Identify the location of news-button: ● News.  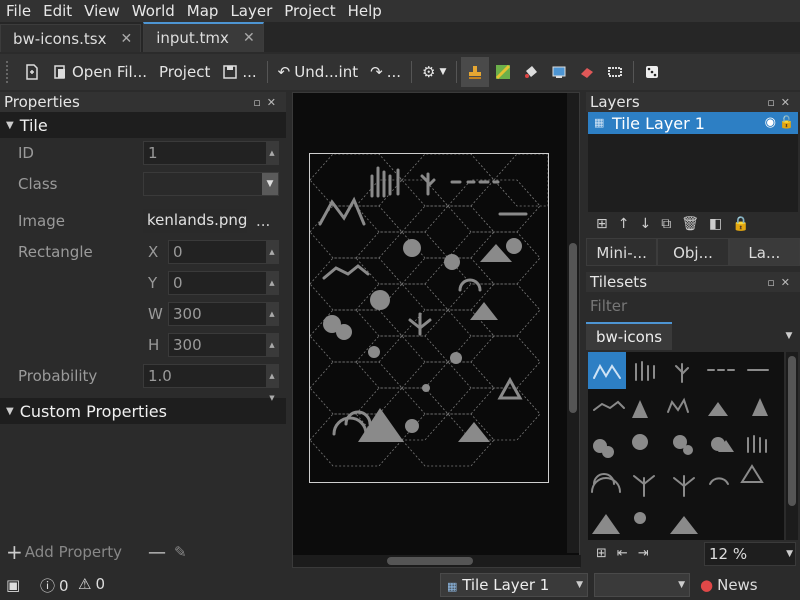
(729, 585).